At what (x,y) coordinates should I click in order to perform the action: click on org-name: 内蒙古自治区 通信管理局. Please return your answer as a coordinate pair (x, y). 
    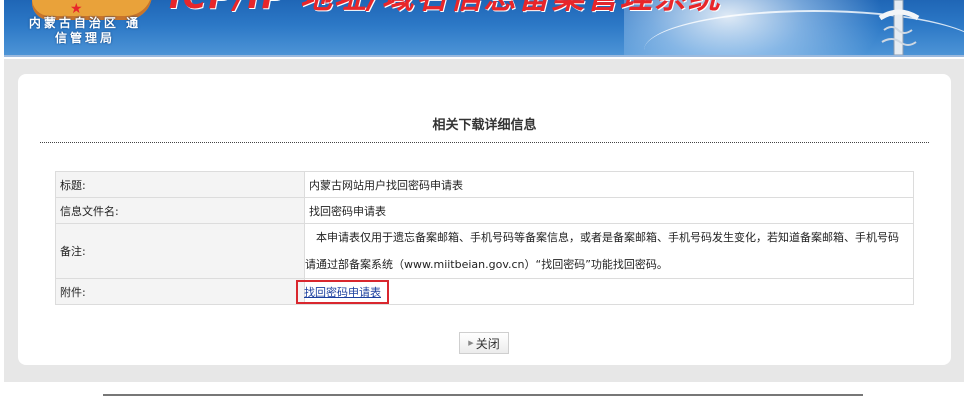
    Looking at the image, I should click on (85, 30).